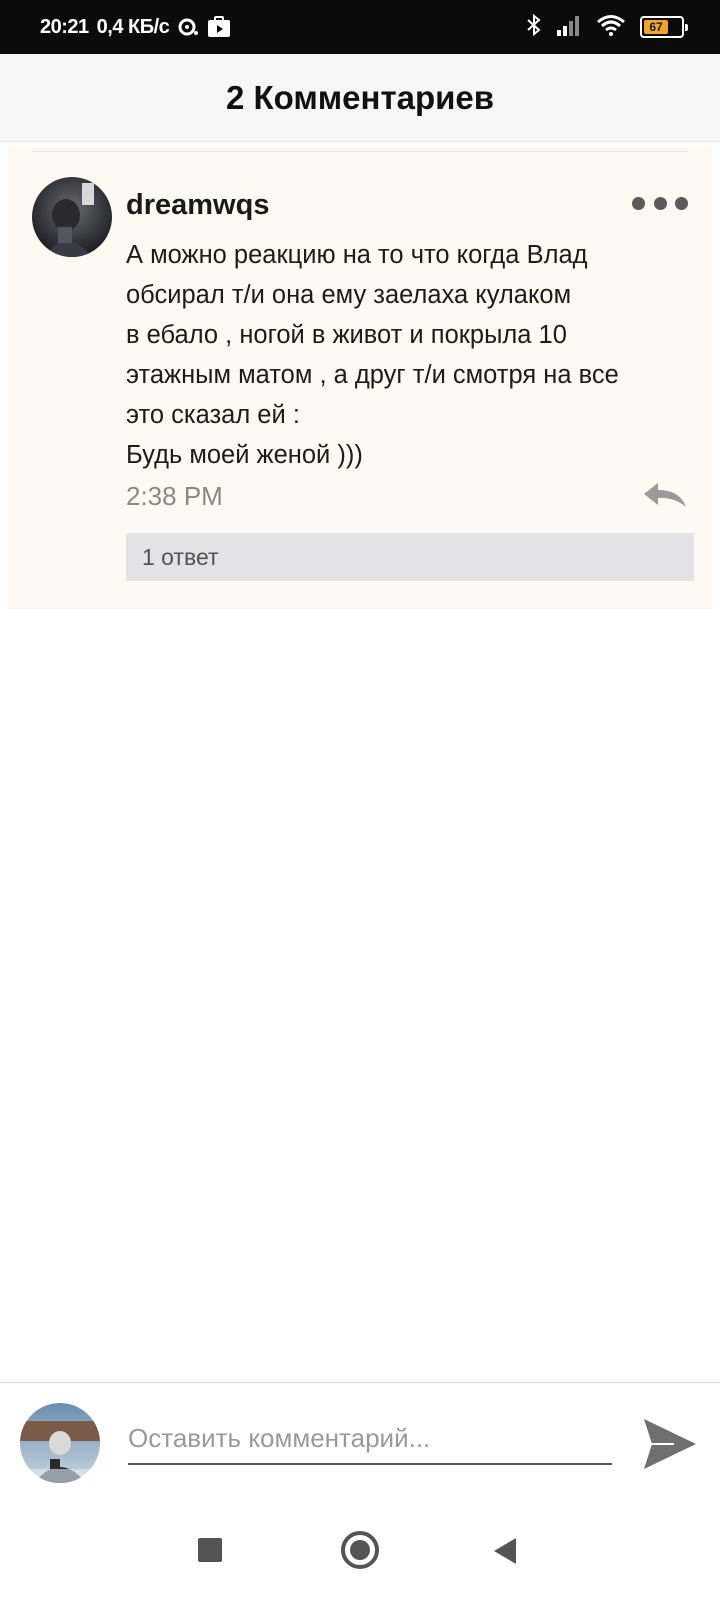 This screenshot has height=1600, width=720. Describe the element at coordinates (244, 455) in the screenshot. I see `comment-line: Будь моей женой )))` at that location.